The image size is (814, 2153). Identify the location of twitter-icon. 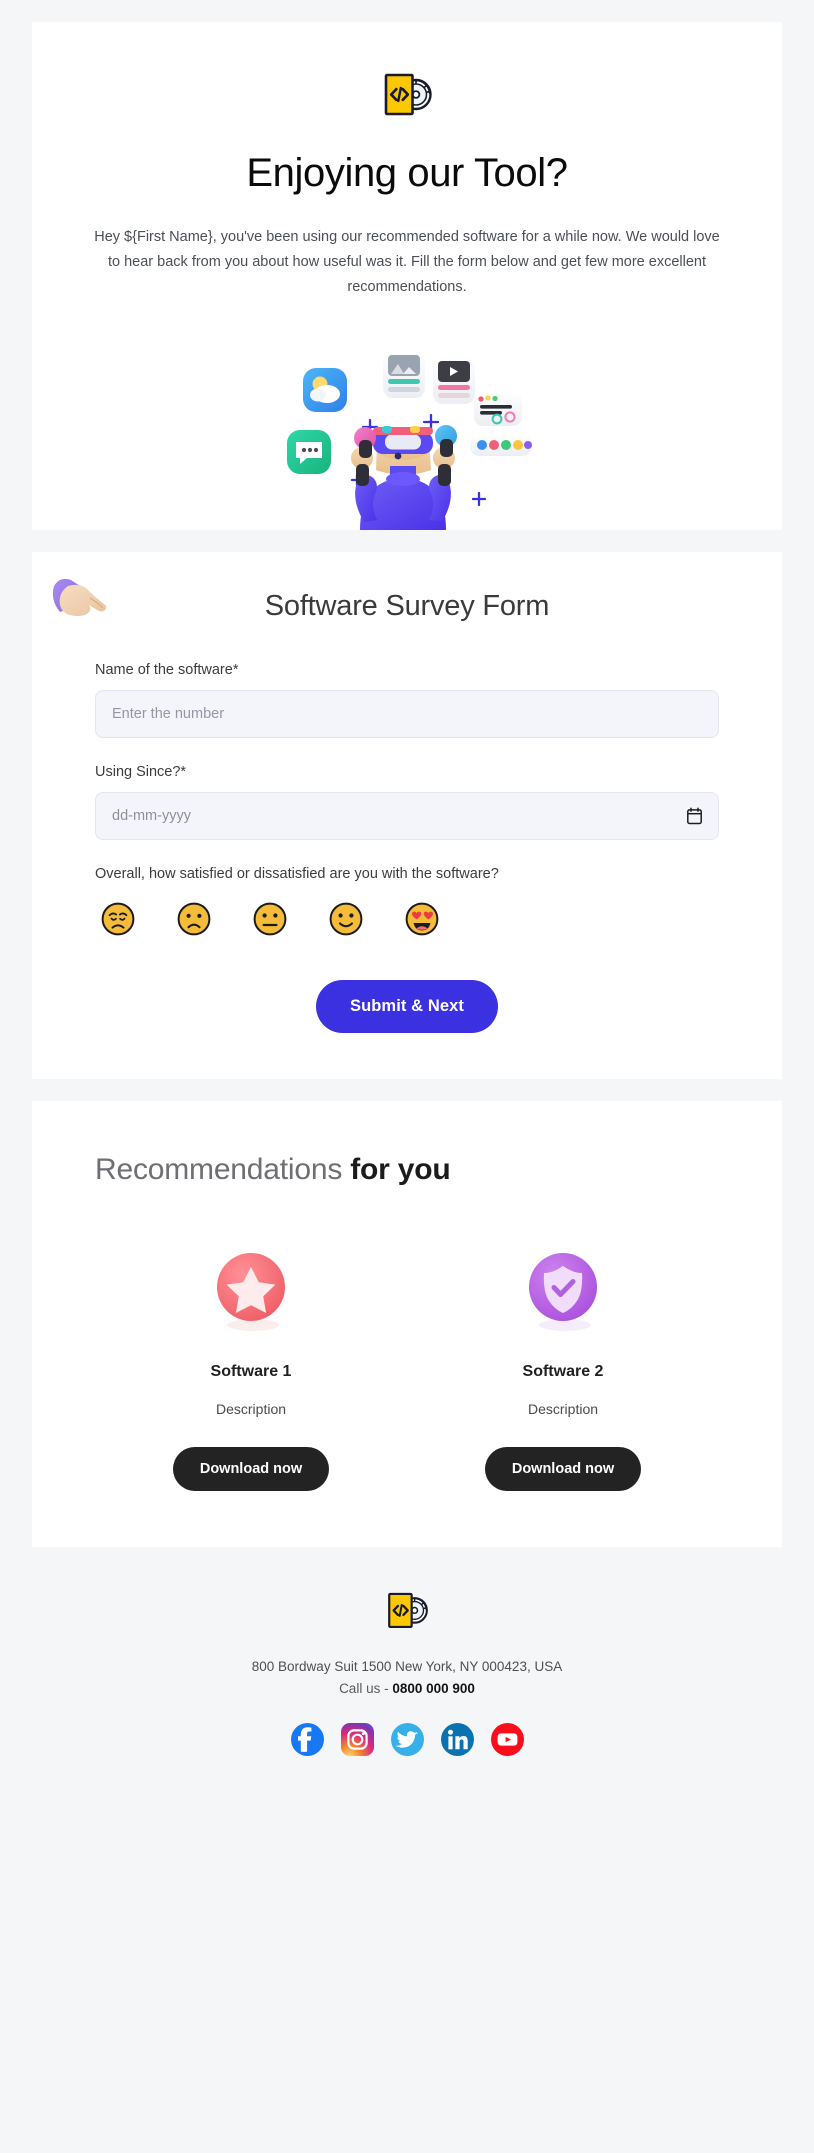
(407, 1739).